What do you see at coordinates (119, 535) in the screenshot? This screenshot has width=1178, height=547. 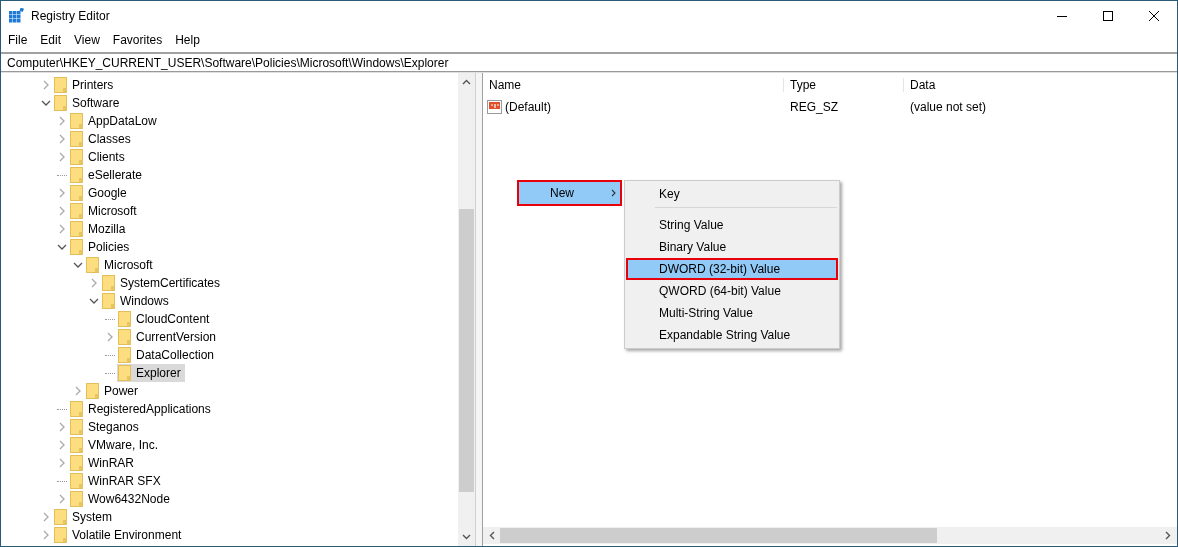 I see `tree-item: Volatile Environment` at bounding box center [119, 535].